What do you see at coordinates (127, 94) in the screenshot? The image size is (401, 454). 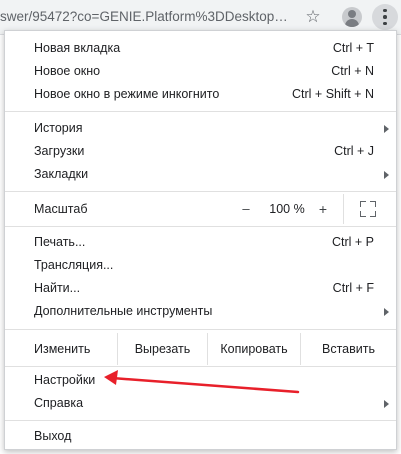 I see `menu-item-label: Новое окно в режиме инкогнито` at bounding box center [127, 94].